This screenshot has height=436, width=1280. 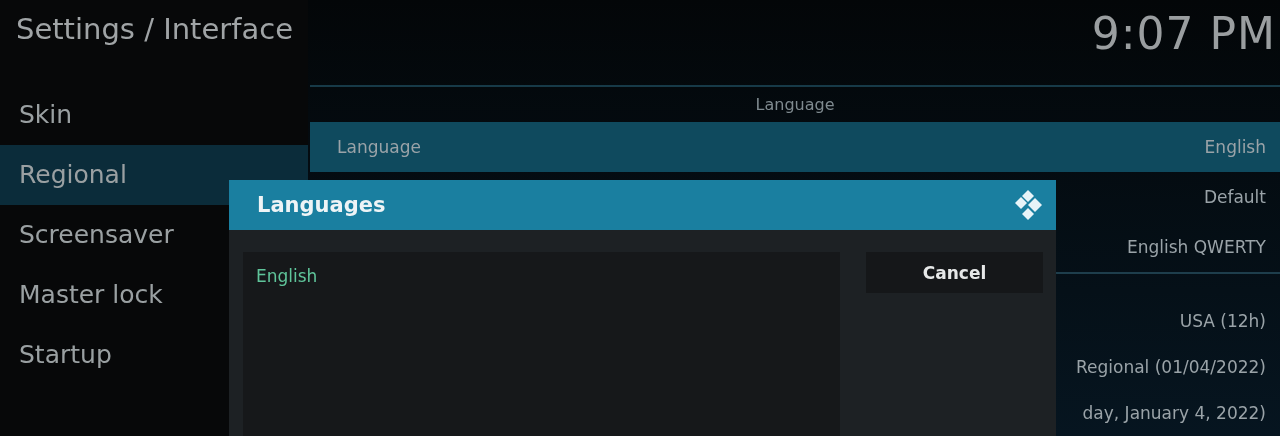 I want to click on page-title: Settings / Interface, so click(x=154, y=42).